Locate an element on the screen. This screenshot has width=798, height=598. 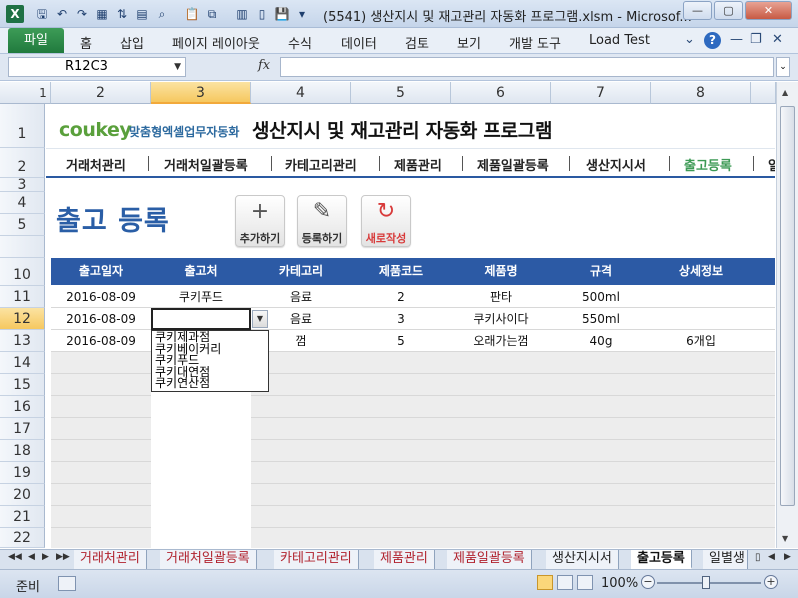
scroll-down-icon: ▼ is located at coordinates (785, 538).